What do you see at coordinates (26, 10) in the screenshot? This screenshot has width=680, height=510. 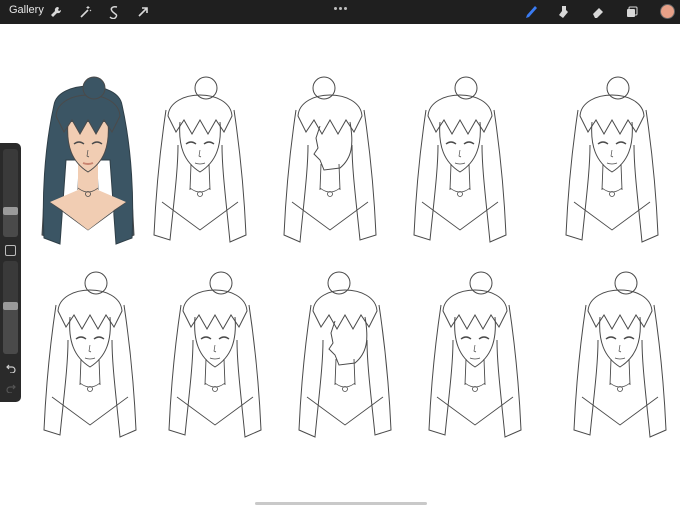 I see `gallery-button: Gallery` at bounding box center [26, 10].